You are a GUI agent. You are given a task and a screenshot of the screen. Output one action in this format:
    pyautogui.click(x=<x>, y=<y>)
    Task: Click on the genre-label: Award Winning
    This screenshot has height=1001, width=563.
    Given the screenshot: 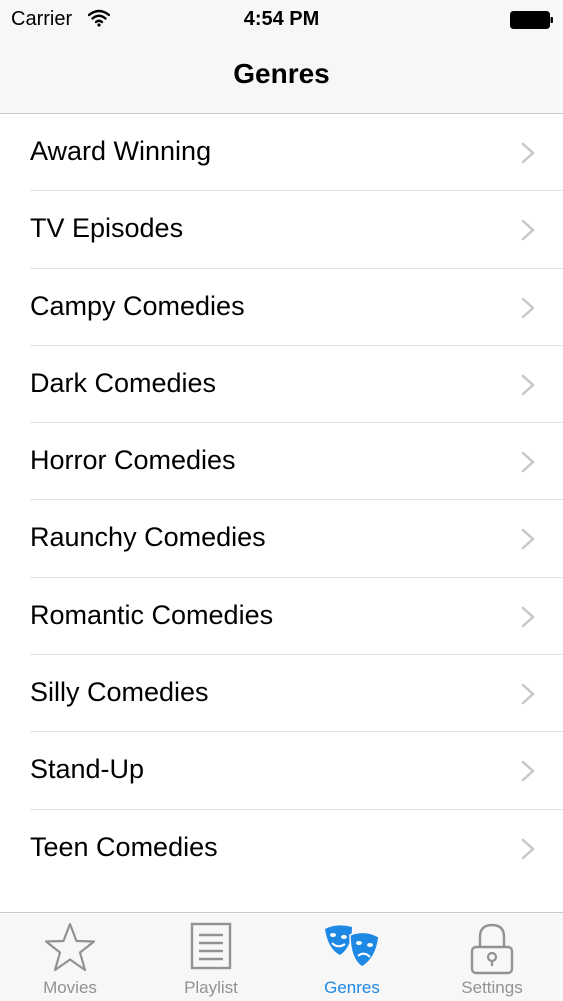 What is the action you would take?
    pyautogui.click(x=121, y=151)
    